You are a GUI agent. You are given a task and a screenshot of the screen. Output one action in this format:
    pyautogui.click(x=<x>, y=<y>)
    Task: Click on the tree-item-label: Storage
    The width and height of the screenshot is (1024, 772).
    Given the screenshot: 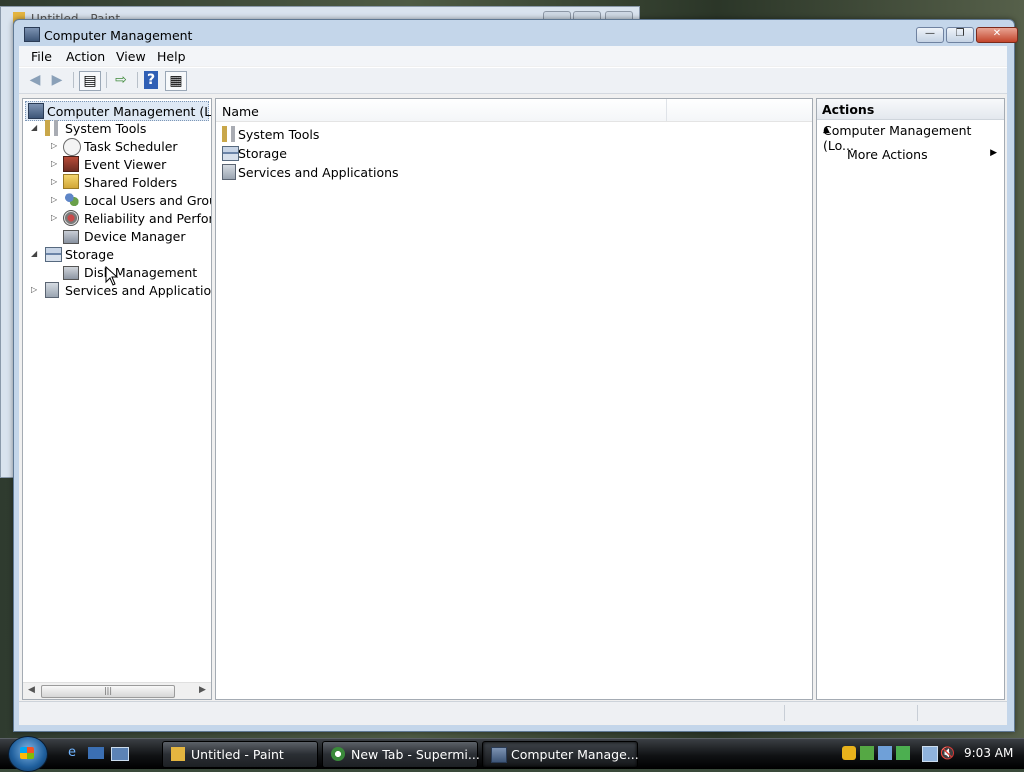 What is the action you would take?
    pyautogui.click(x=89, y=254)
    